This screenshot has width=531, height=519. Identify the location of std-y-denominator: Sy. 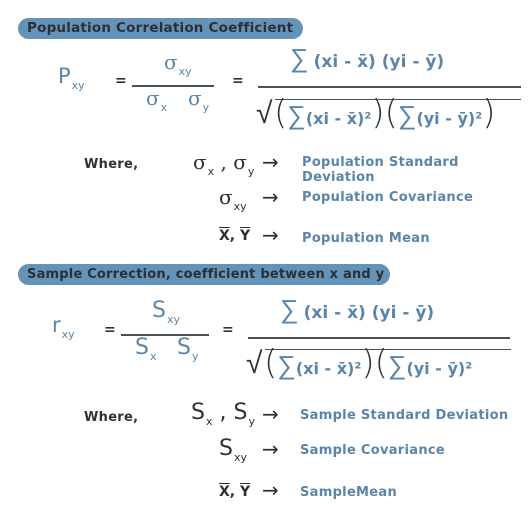
(188, 349).